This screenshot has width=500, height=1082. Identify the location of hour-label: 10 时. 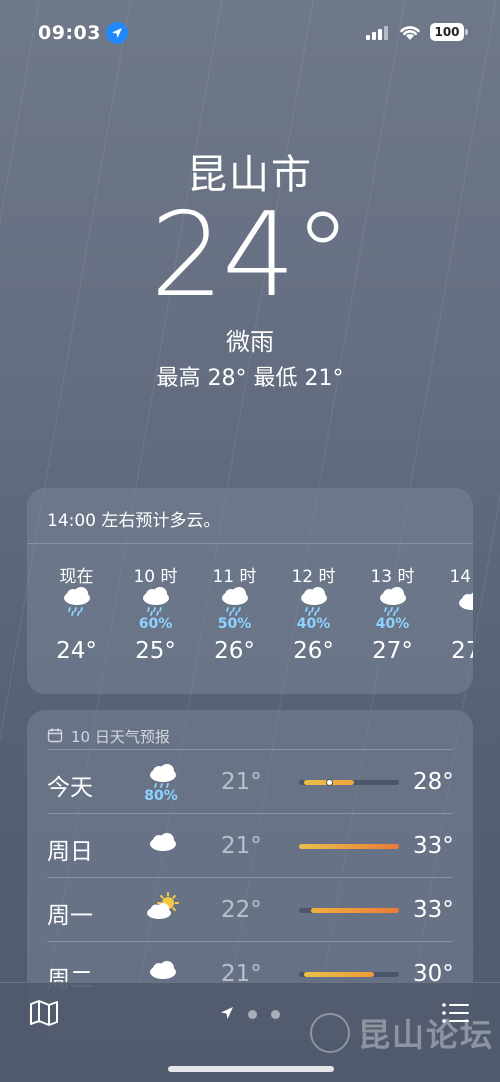
(155, 577).